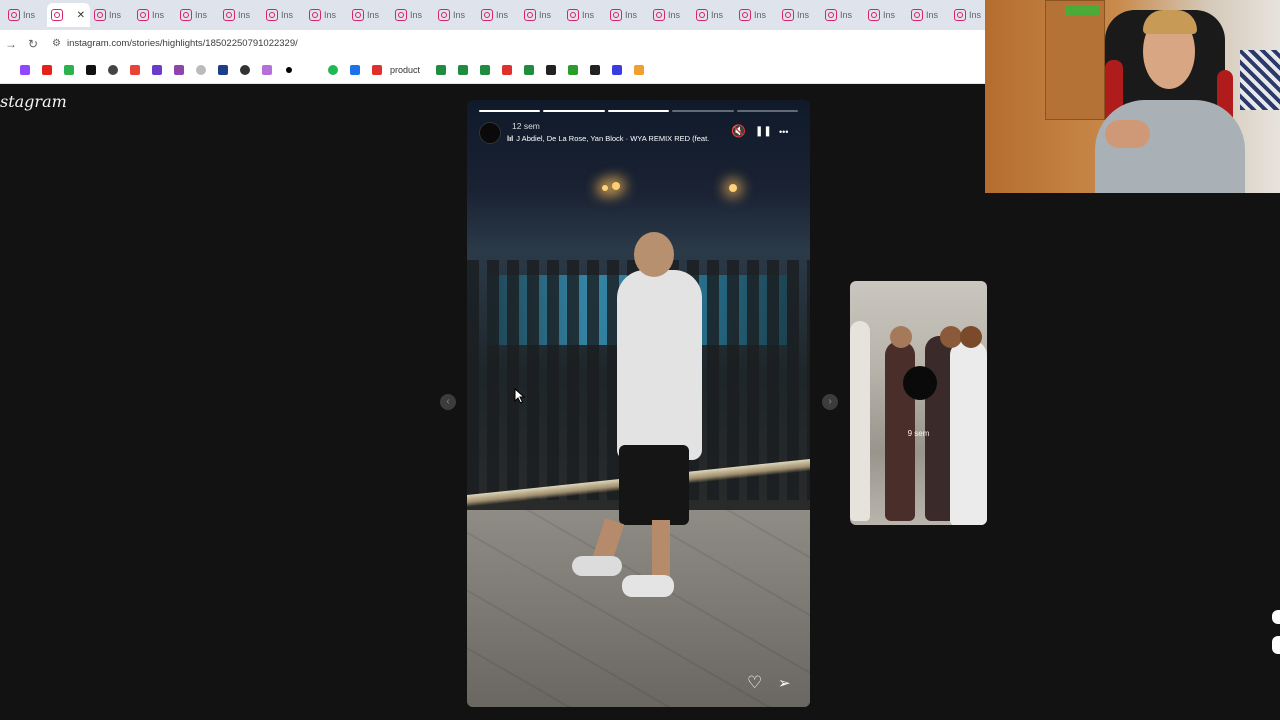 This screenshot has width=1280, height=720. What do you see at coordinates (784, 683) in the screenshot?
I see `send-icon: ➢` at bounding box center [784, 683].